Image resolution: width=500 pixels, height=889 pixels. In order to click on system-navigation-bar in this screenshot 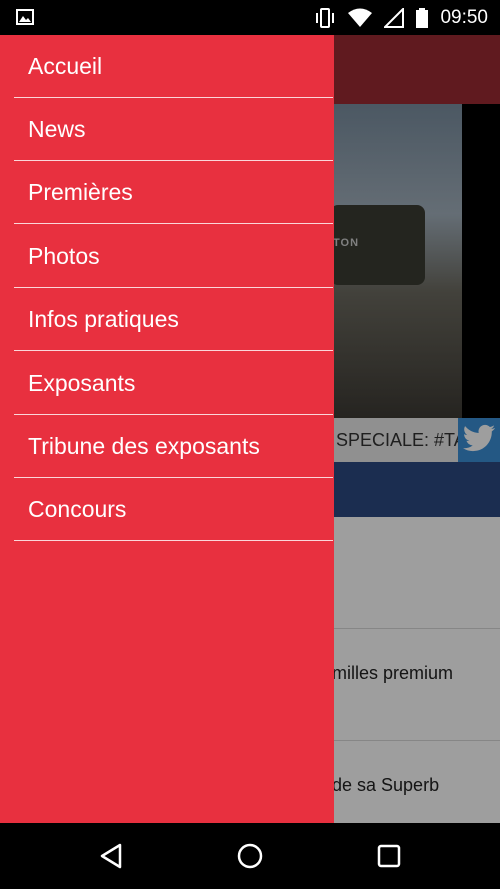, I will do `click(250, 856)`.